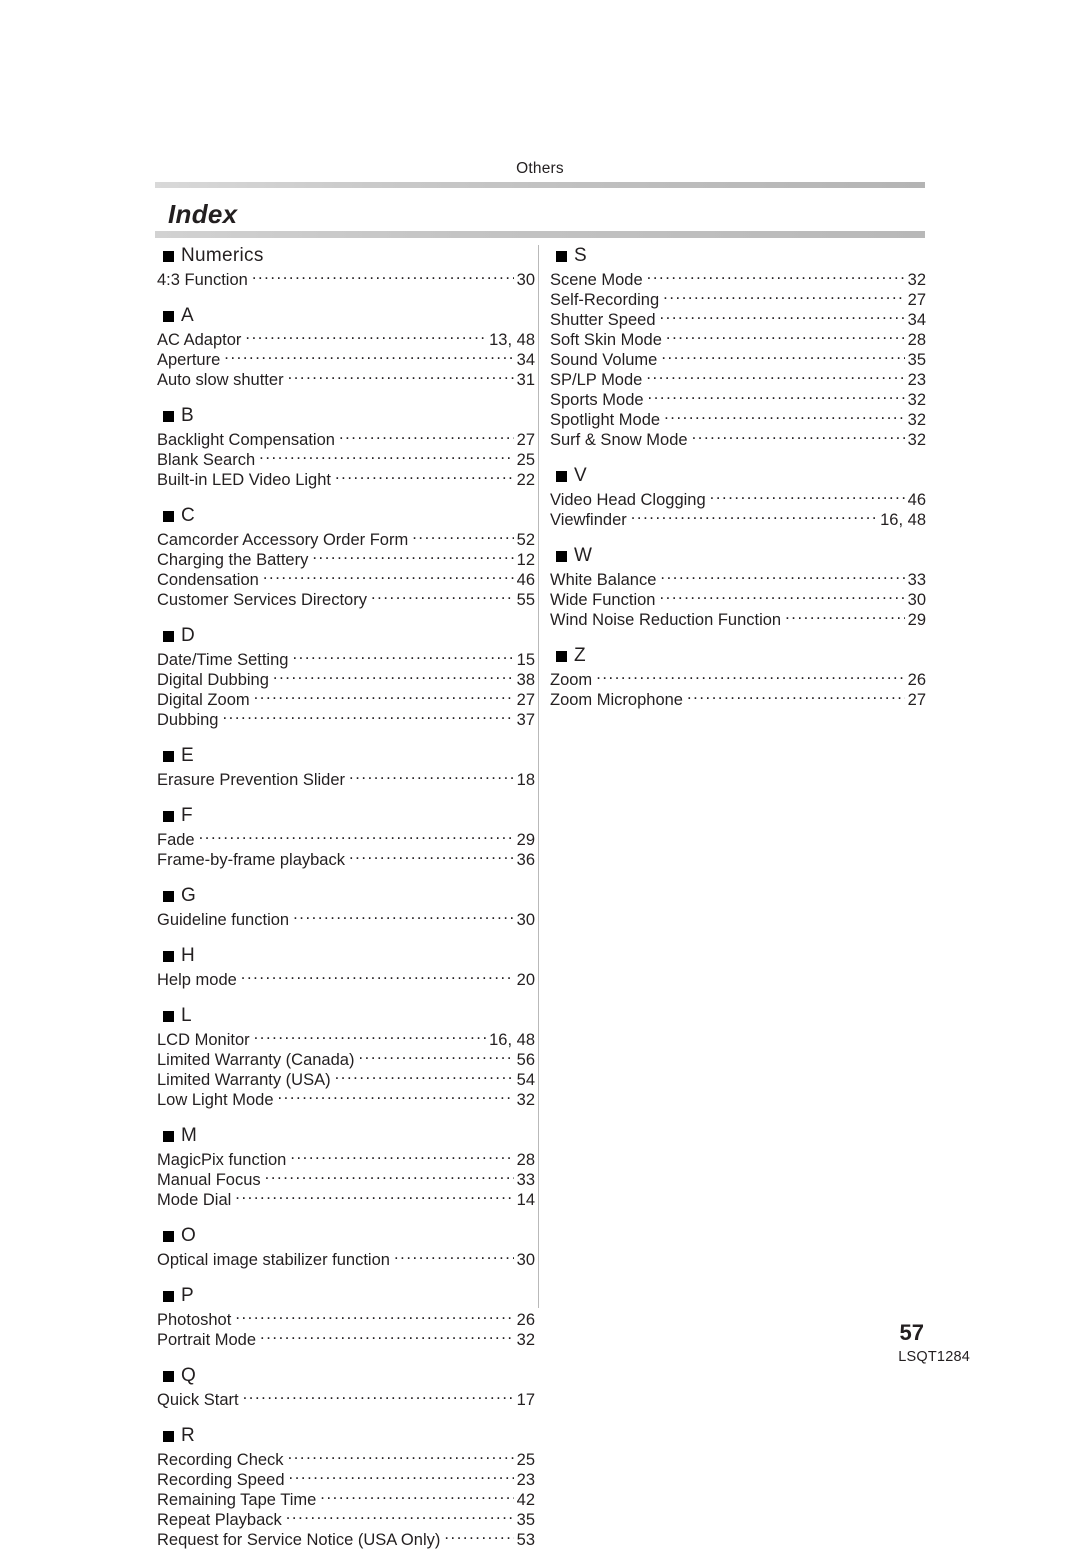  What do you see at coordinates (345, 1179) in the screenshot?
I see `index-entry: Manual Focus 33` at bounding box center [345, 1179].